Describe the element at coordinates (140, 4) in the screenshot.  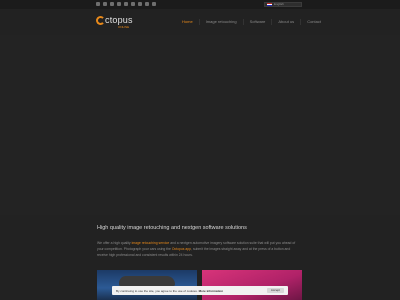
I see `vimeo-icon` at that location.